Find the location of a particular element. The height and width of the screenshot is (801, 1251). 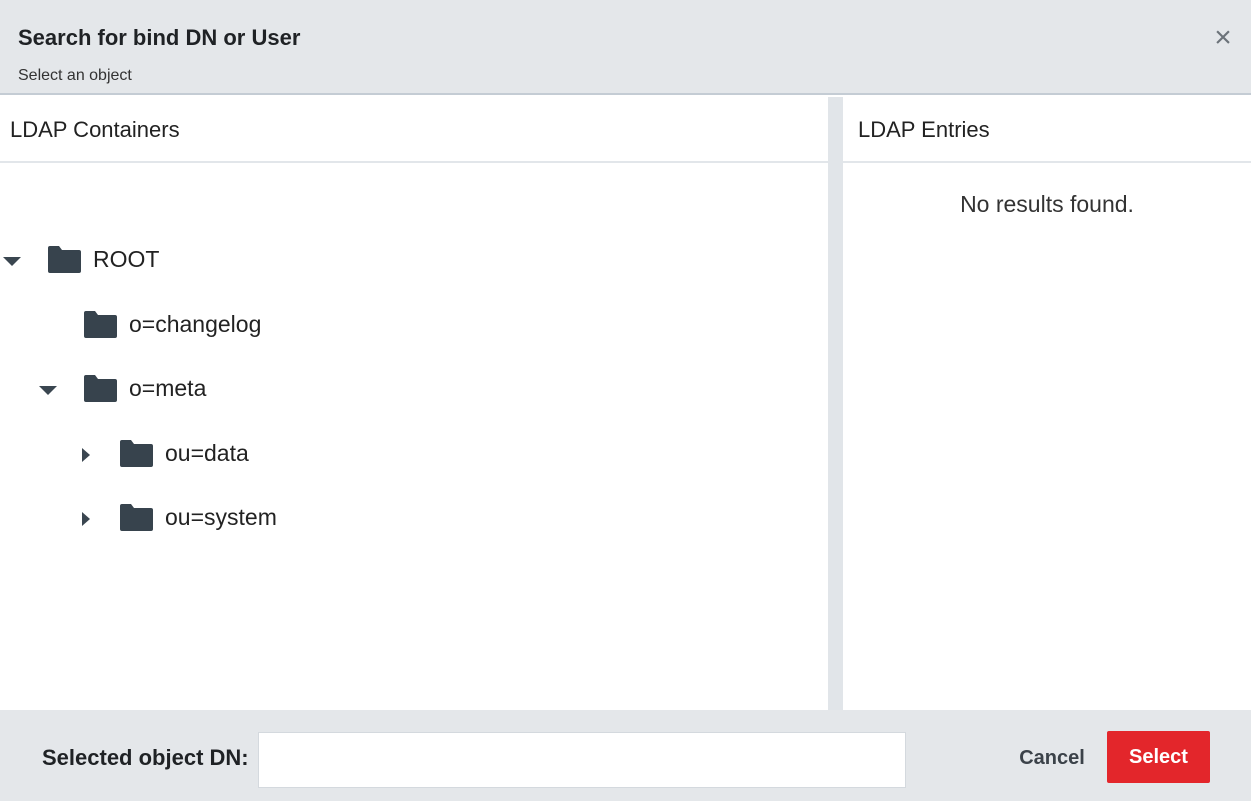

tree-node-meta: o=meta is located at coordinates (130, 390).